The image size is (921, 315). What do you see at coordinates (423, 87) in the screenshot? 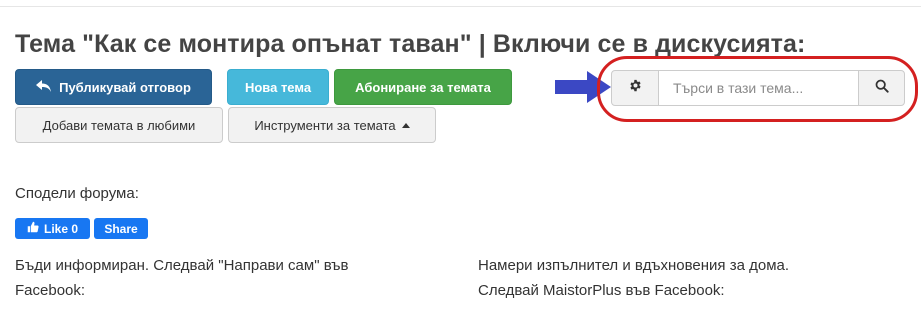
I see `subscribe-topic-button: Абониране за темата` at bounding box center [423, 87].